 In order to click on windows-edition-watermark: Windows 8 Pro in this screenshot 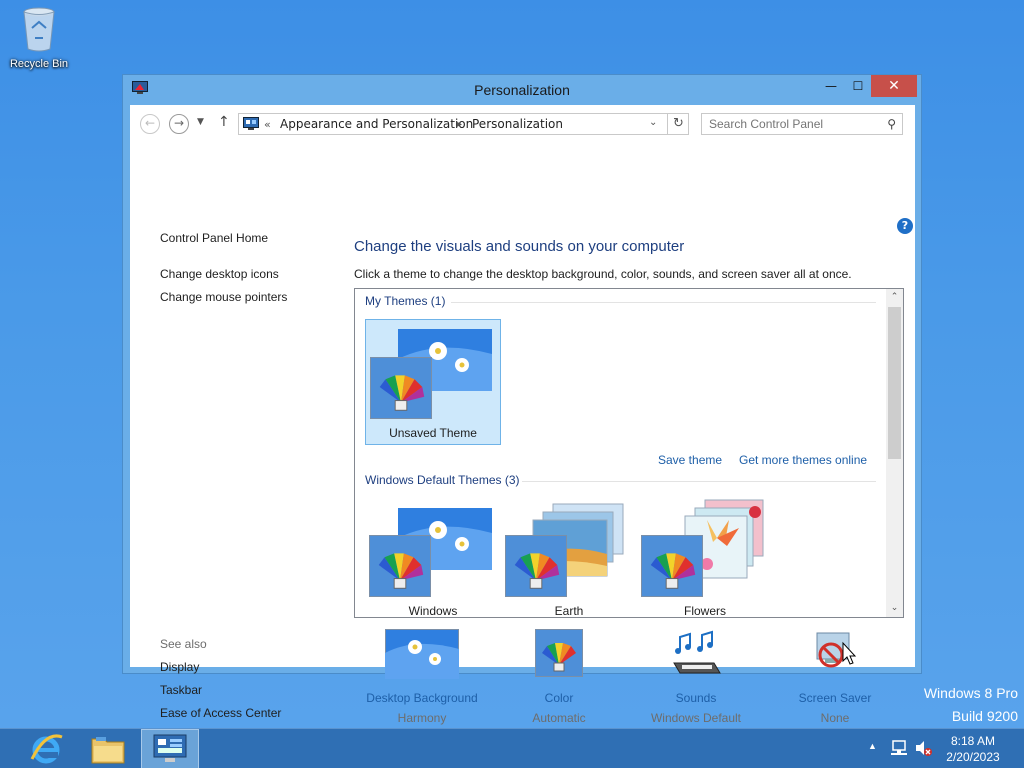, I will do `click(970, 693)`.